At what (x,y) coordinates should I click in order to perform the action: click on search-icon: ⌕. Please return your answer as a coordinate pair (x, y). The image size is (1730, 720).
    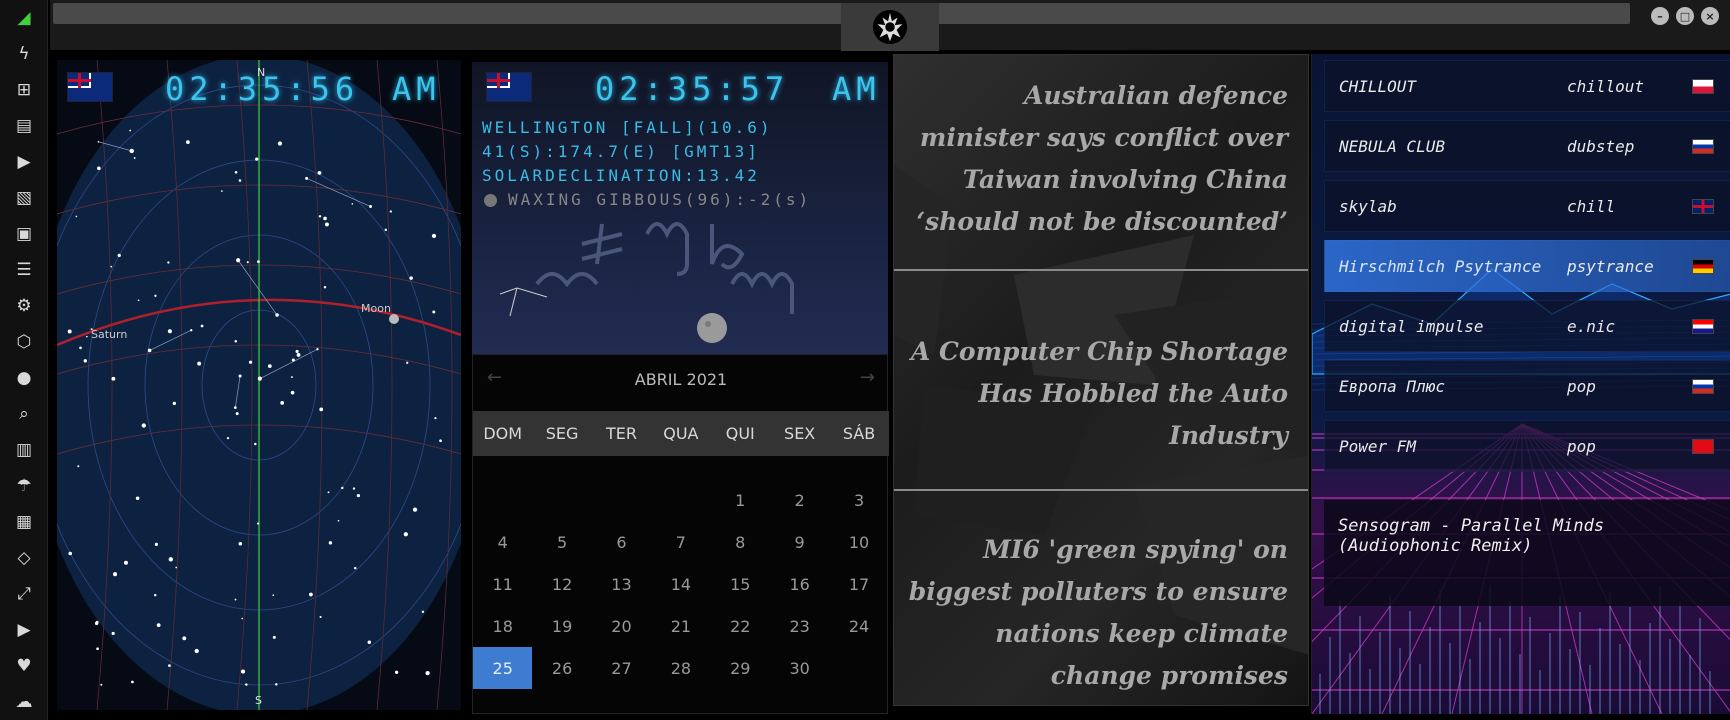
    Looking at the image, I should click on (24, 414).